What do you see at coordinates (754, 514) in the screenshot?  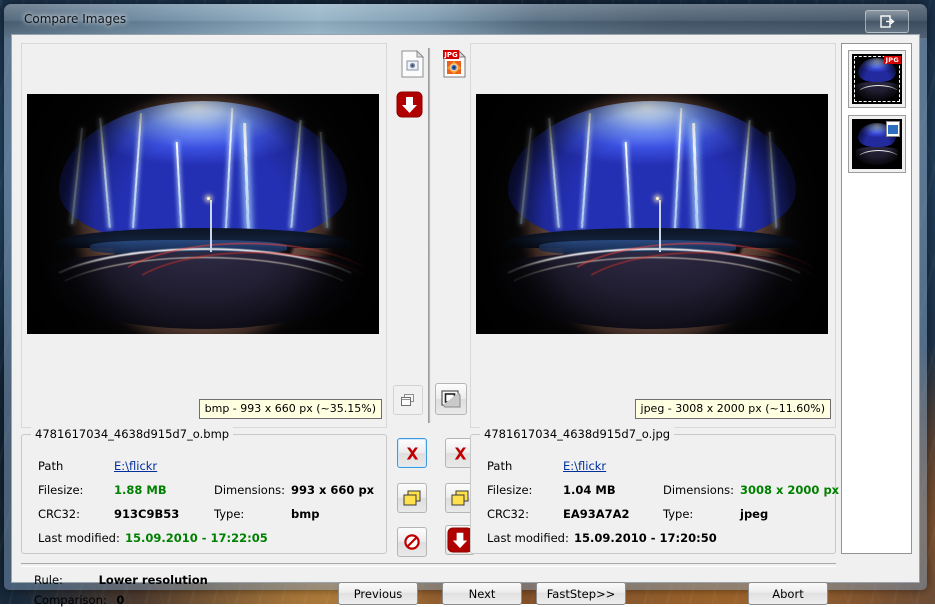 I see `right-type-value: jpeg` at bounding box center [754, 514].